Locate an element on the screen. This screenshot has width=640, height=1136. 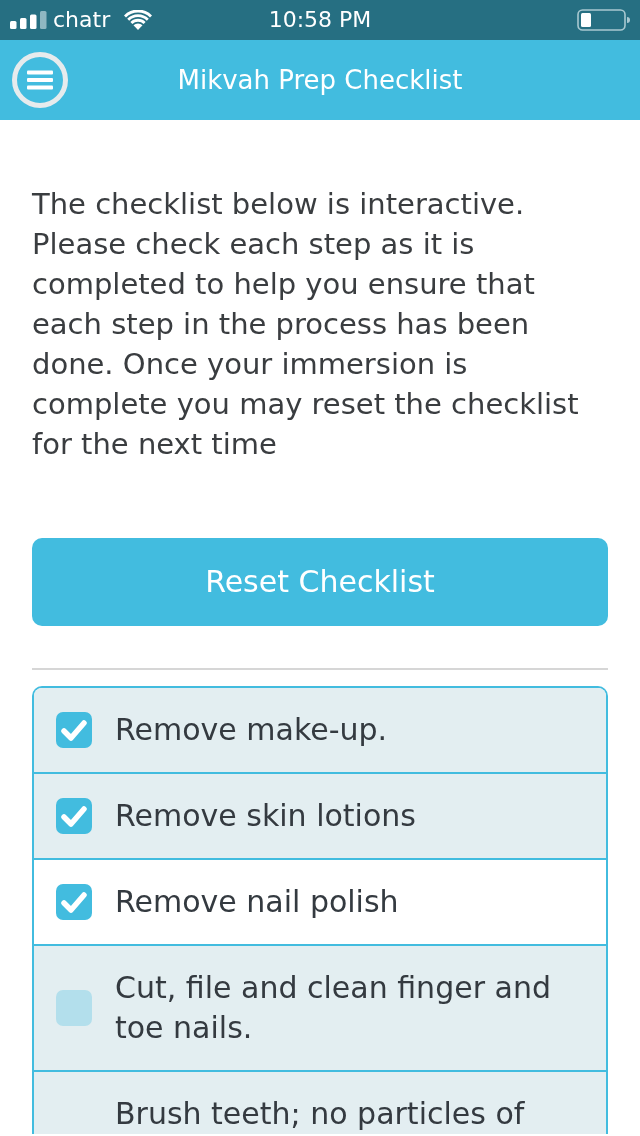
checklist-row: Cut, file and clean finger and toe nails. is located at coordinates (320, 1009).